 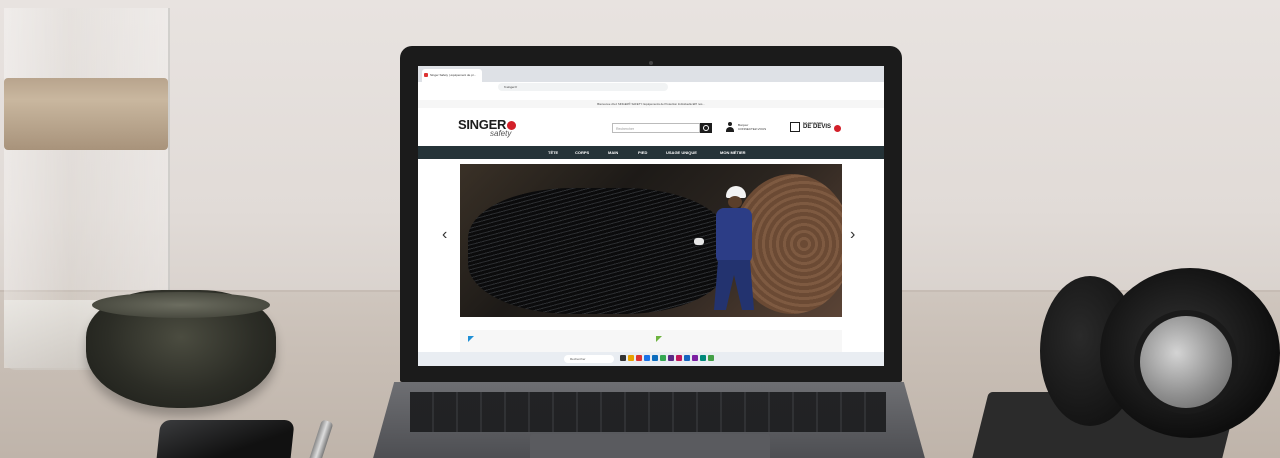 What do you see at coordinates (651, 63) in the screenshot?
I see `webcam-icon` at bounding box center [651, 63].